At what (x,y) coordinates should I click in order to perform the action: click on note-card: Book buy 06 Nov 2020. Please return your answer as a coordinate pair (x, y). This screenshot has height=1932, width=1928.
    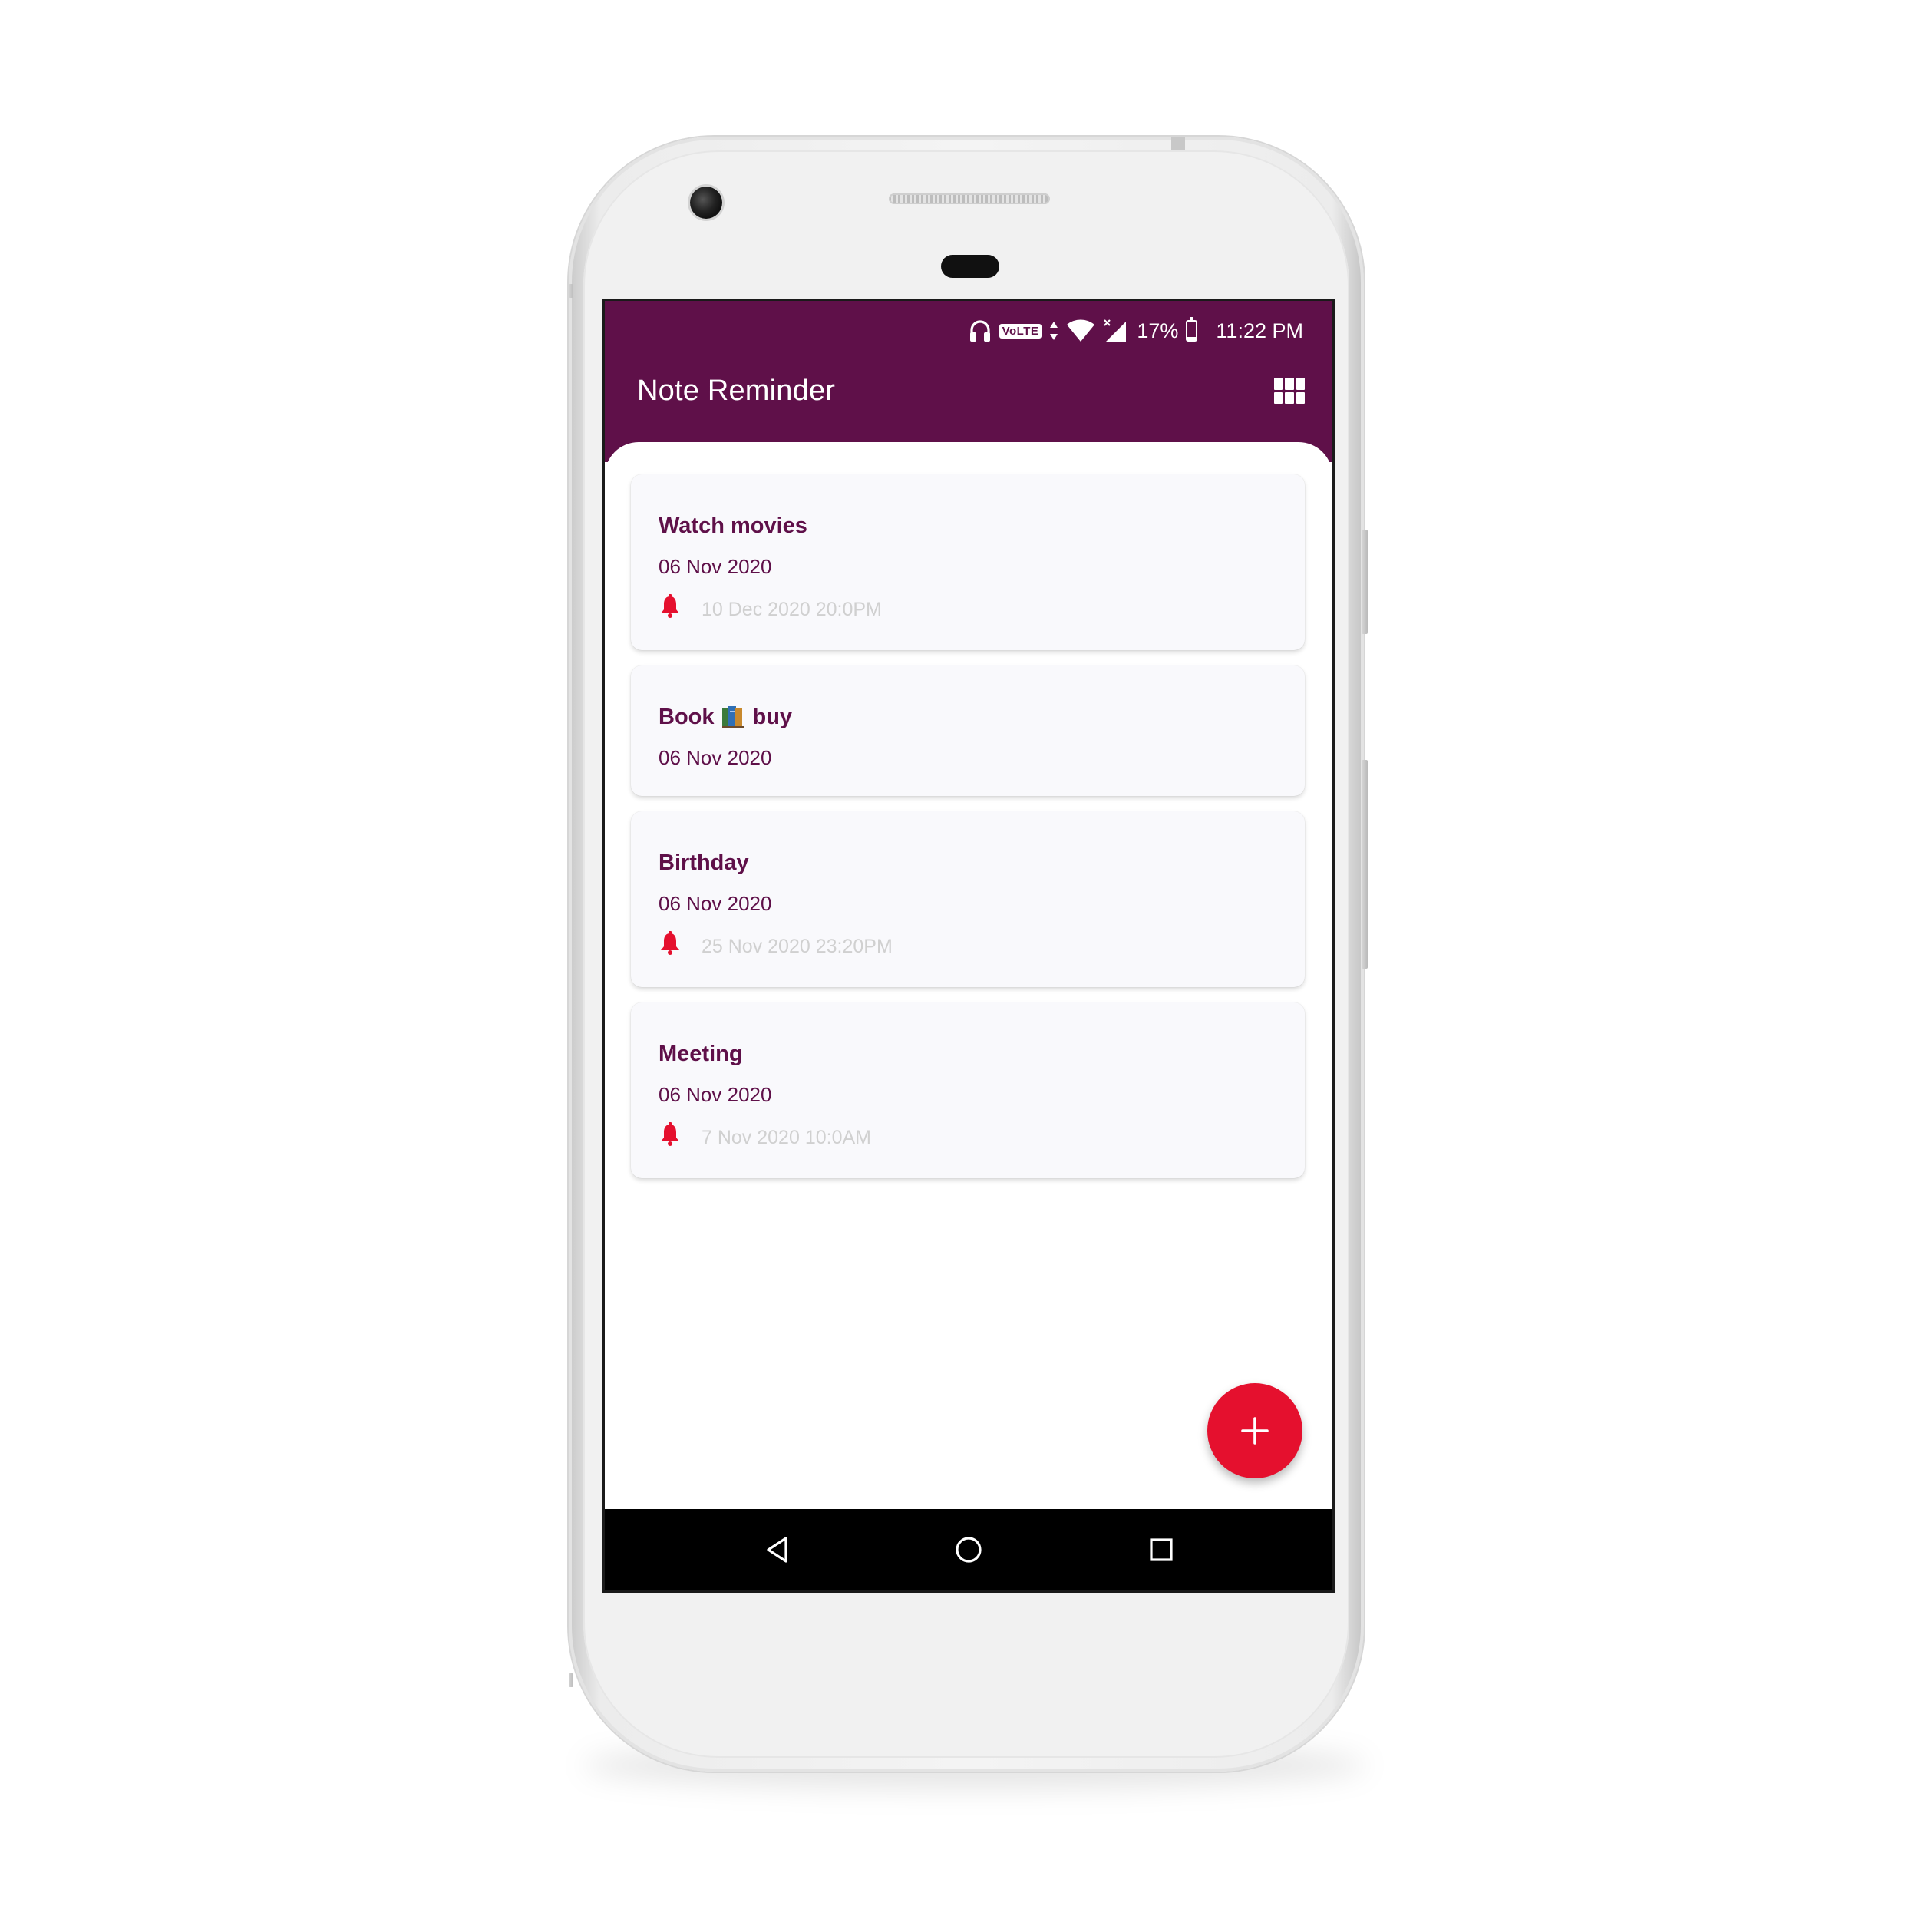
    Looking at the image, I should click on (968, 730).